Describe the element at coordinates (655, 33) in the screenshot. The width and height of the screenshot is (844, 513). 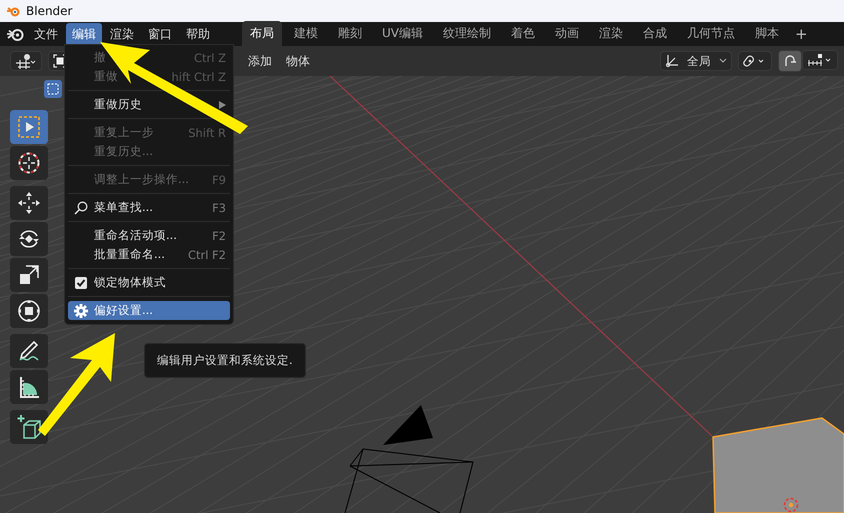
I see `workspace-tab: 合成` at that location.